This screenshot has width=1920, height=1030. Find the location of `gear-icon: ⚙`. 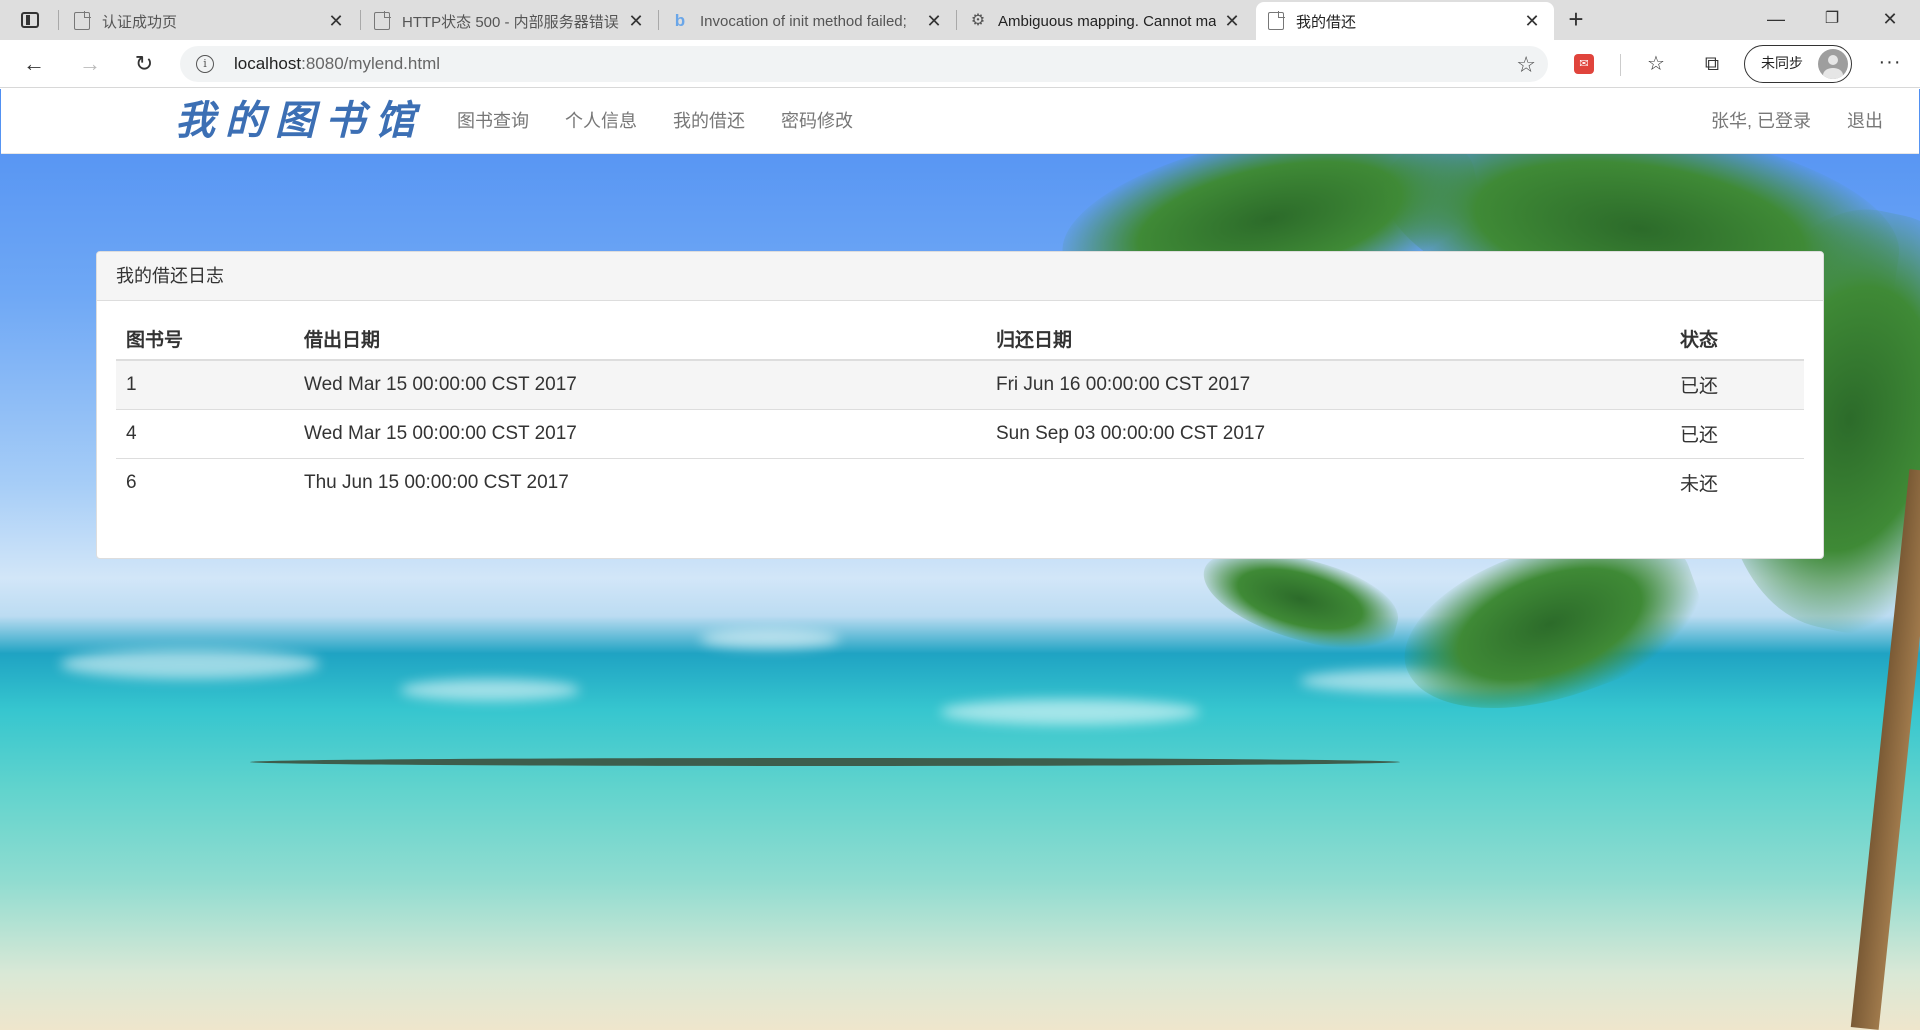

gear-icon: ⚙ is located at coordinates (978, 20).